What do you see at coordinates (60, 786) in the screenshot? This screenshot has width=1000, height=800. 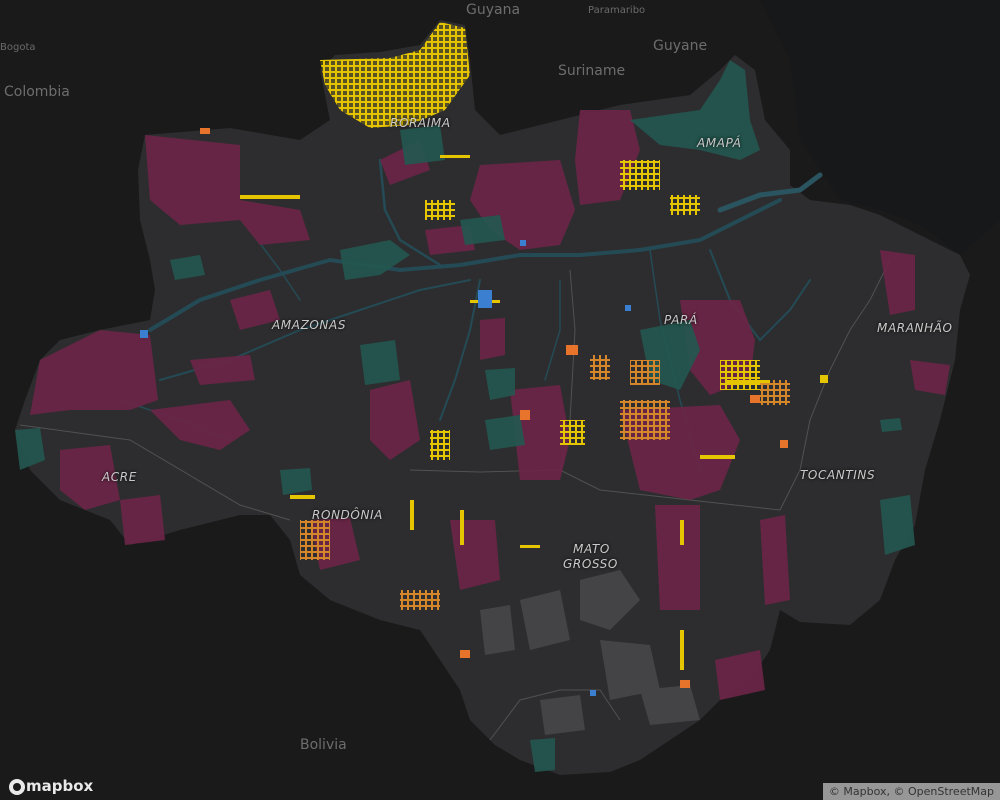 I see `mapbox-logo-text: mapbox` at bounding box center [60, 786].